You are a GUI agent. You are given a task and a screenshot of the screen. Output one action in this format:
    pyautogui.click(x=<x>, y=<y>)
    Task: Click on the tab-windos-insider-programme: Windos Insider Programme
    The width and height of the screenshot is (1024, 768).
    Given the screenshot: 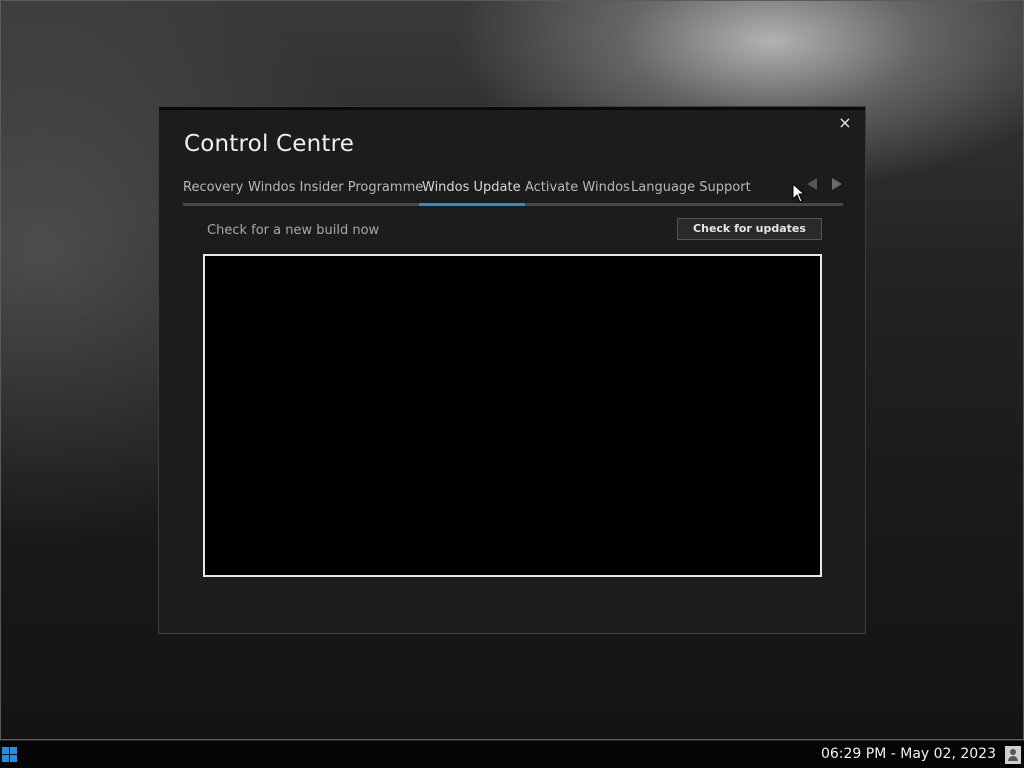 What is the action you would take?
    pyautogui.click(x=335, y=191)
    